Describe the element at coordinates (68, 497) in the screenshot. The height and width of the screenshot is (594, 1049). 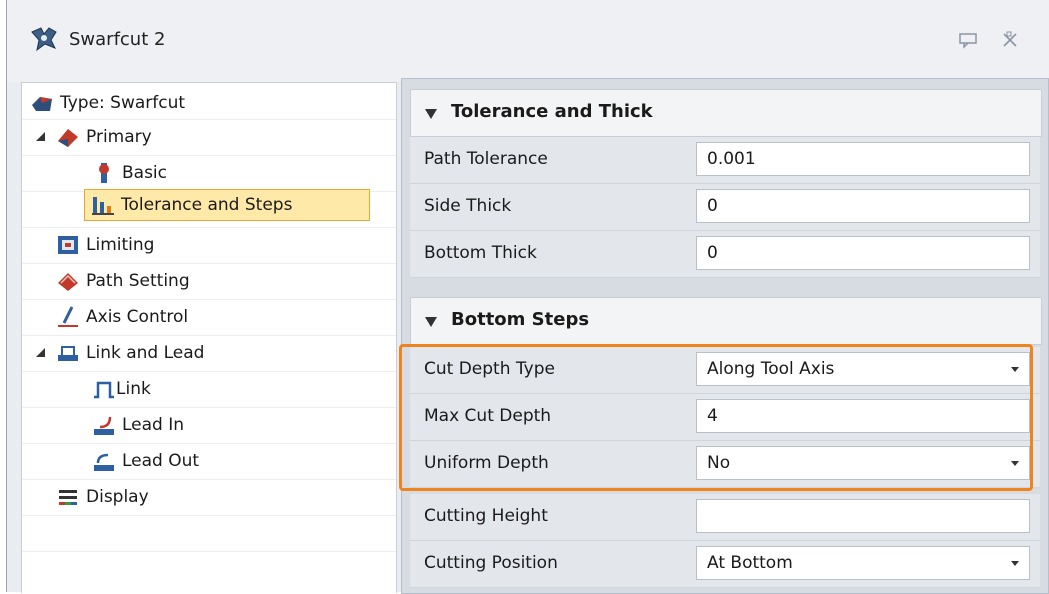
I see `display-icon` at that location.